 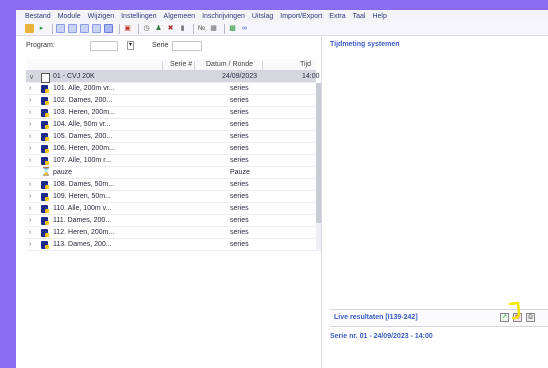 I want to click on table-row: › 108. Dames, 50m... series, so click(x=171, y=185).